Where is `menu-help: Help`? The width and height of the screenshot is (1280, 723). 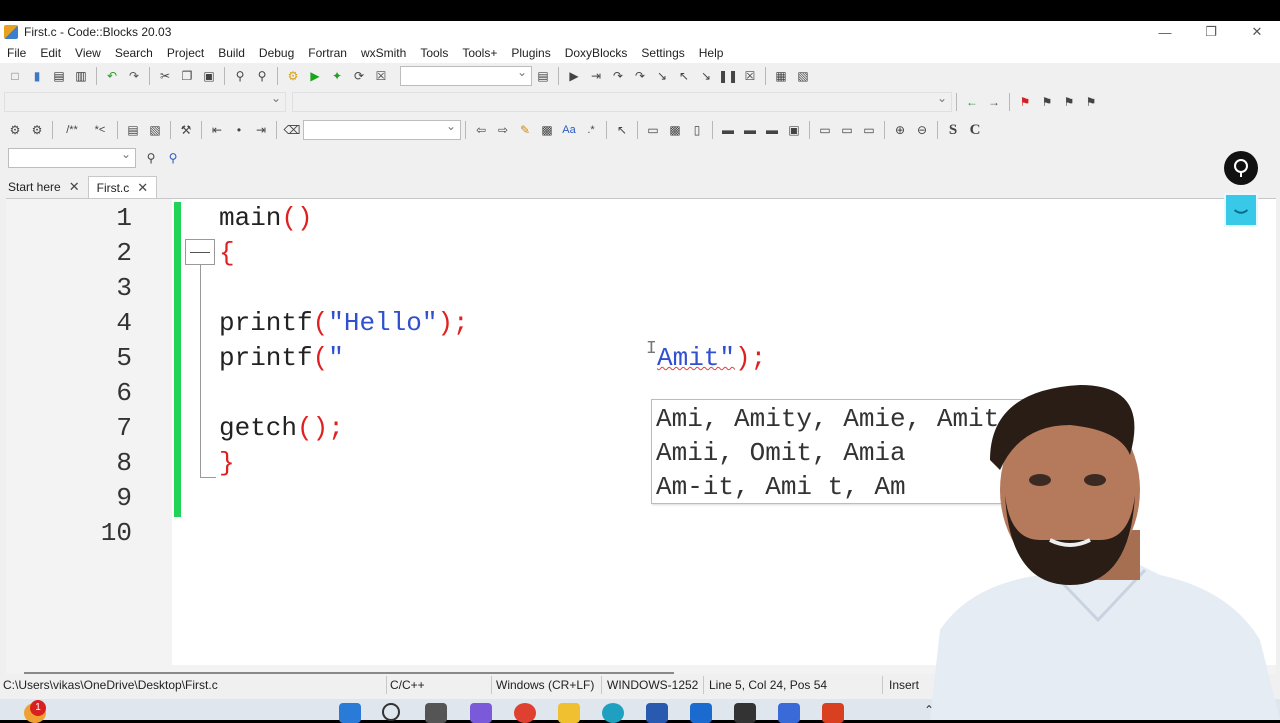 menu-help: Help is located at coordinates (711, 53).